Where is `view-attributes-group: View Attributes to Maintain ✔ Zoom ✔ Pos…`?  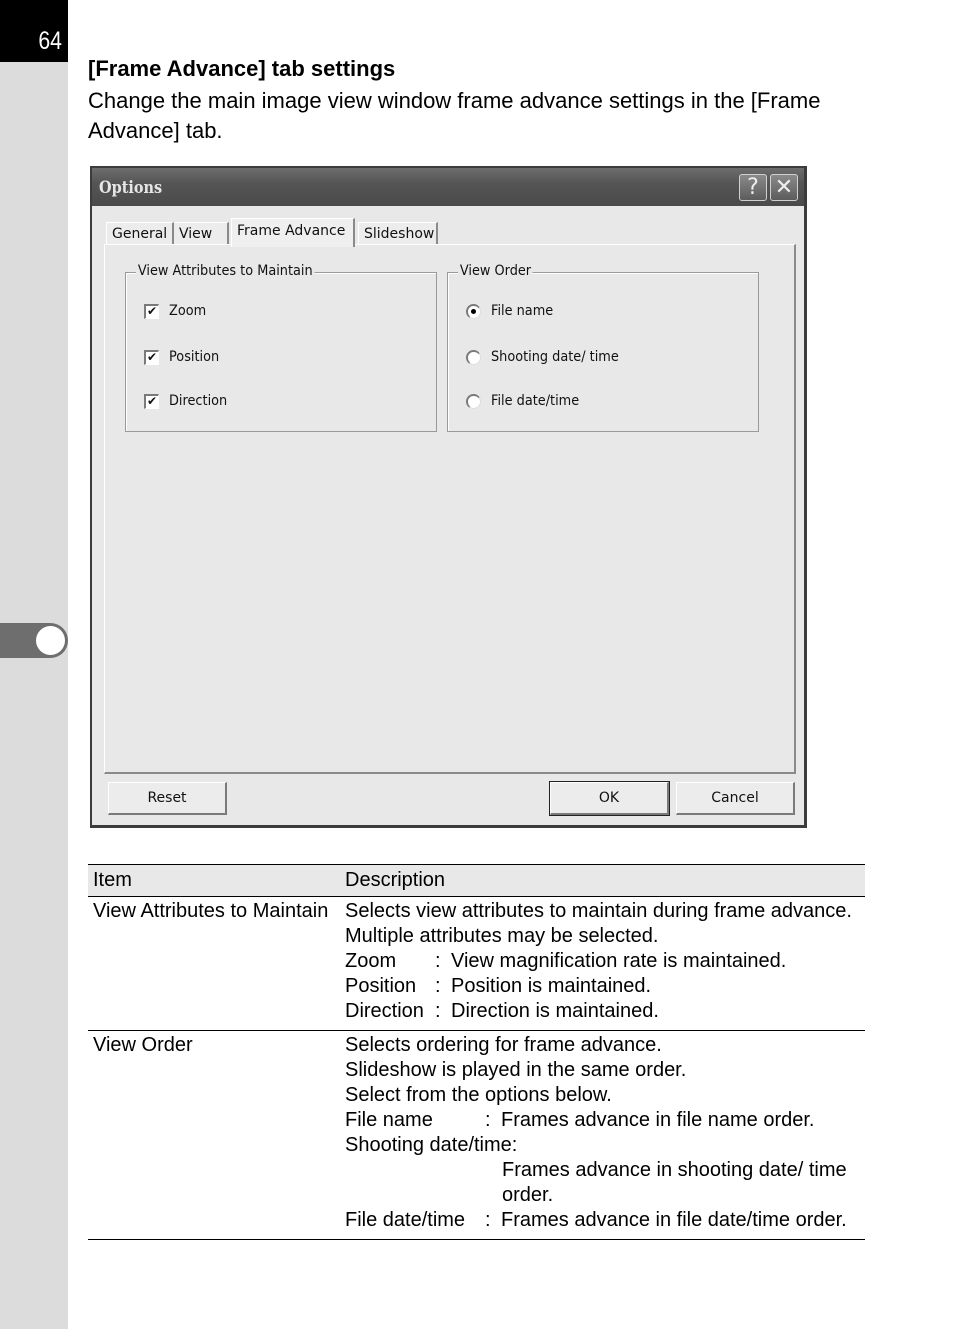 view-attributes-group: View Attributes to Maintain ✔ Zoom ✔ Pos… is located at coordinates (281, 347).